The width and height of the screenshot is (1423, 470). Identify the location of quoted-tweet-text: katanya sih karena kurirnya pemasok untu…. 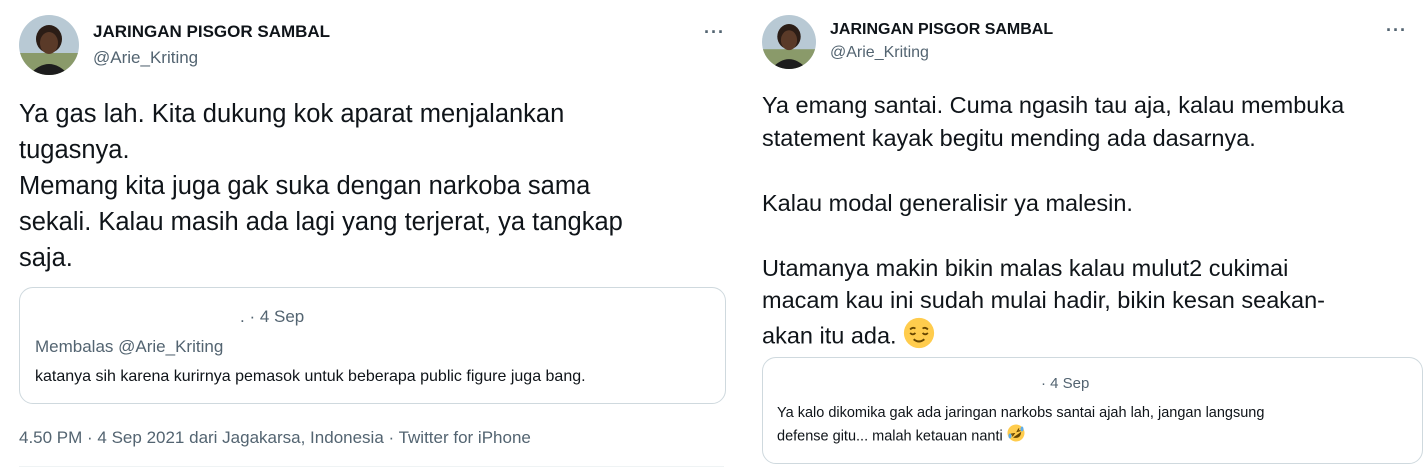
(310, 376).